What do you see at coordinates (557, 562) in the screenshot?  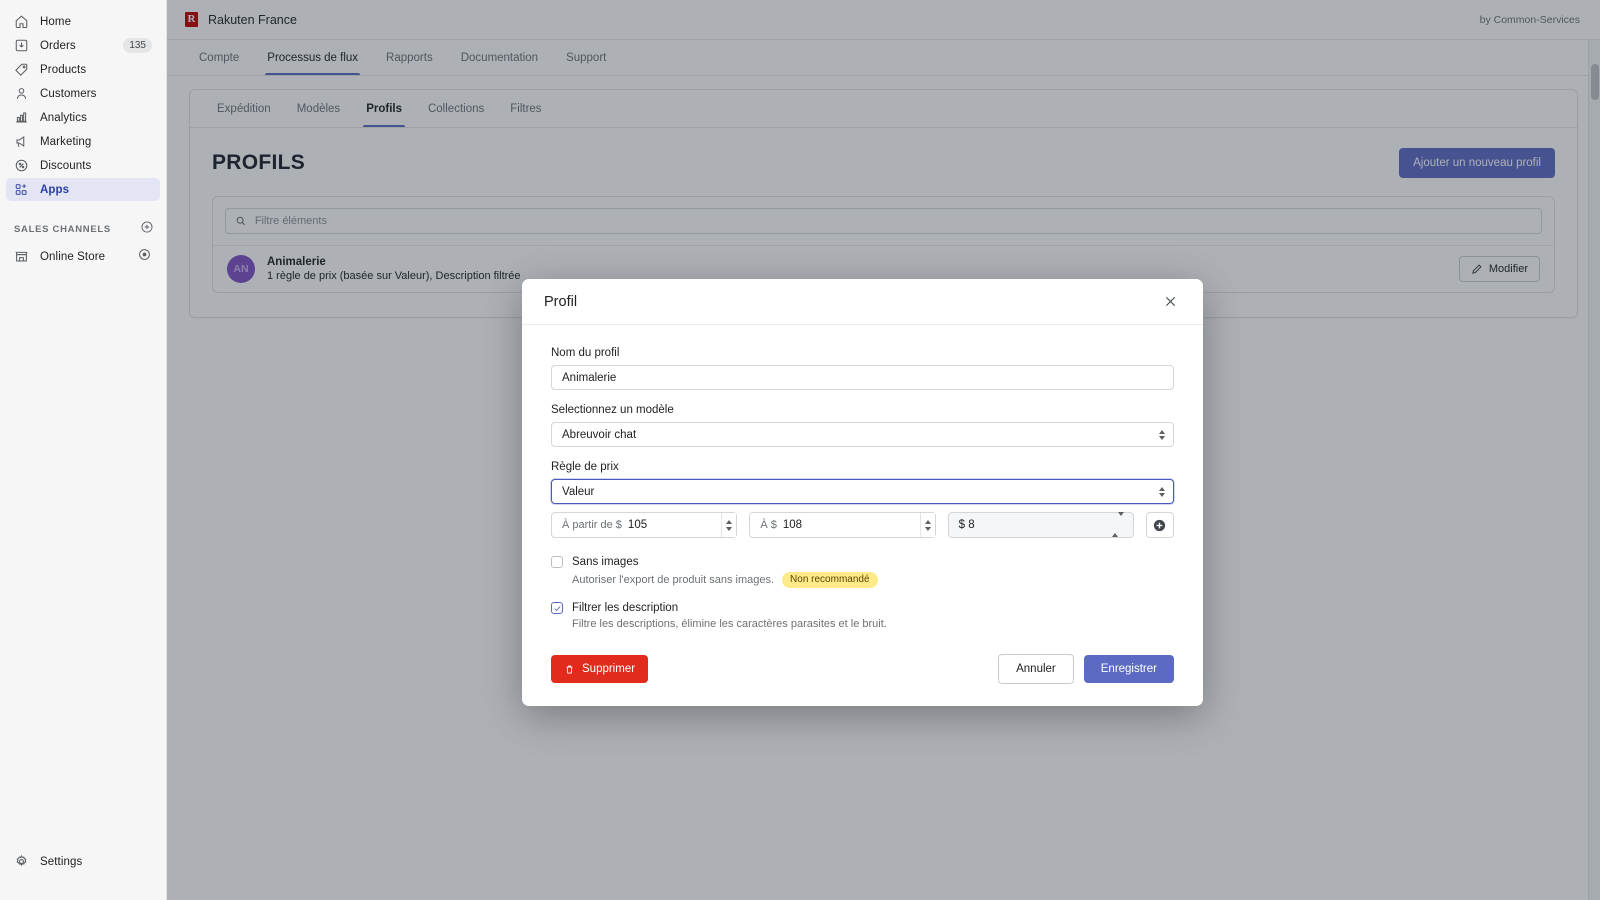 I see `no-images-checkbox` at bounding box center [557, 562].